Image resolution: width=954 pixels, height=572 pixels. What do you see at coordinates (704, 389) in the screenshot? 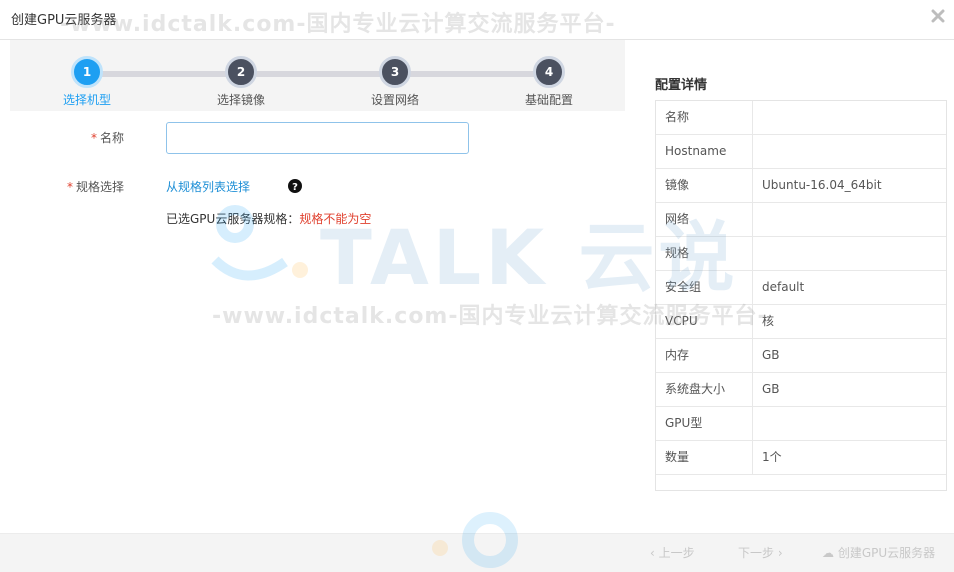
I see `config-key: 系统盘大小` at bounding box center [704, 389].